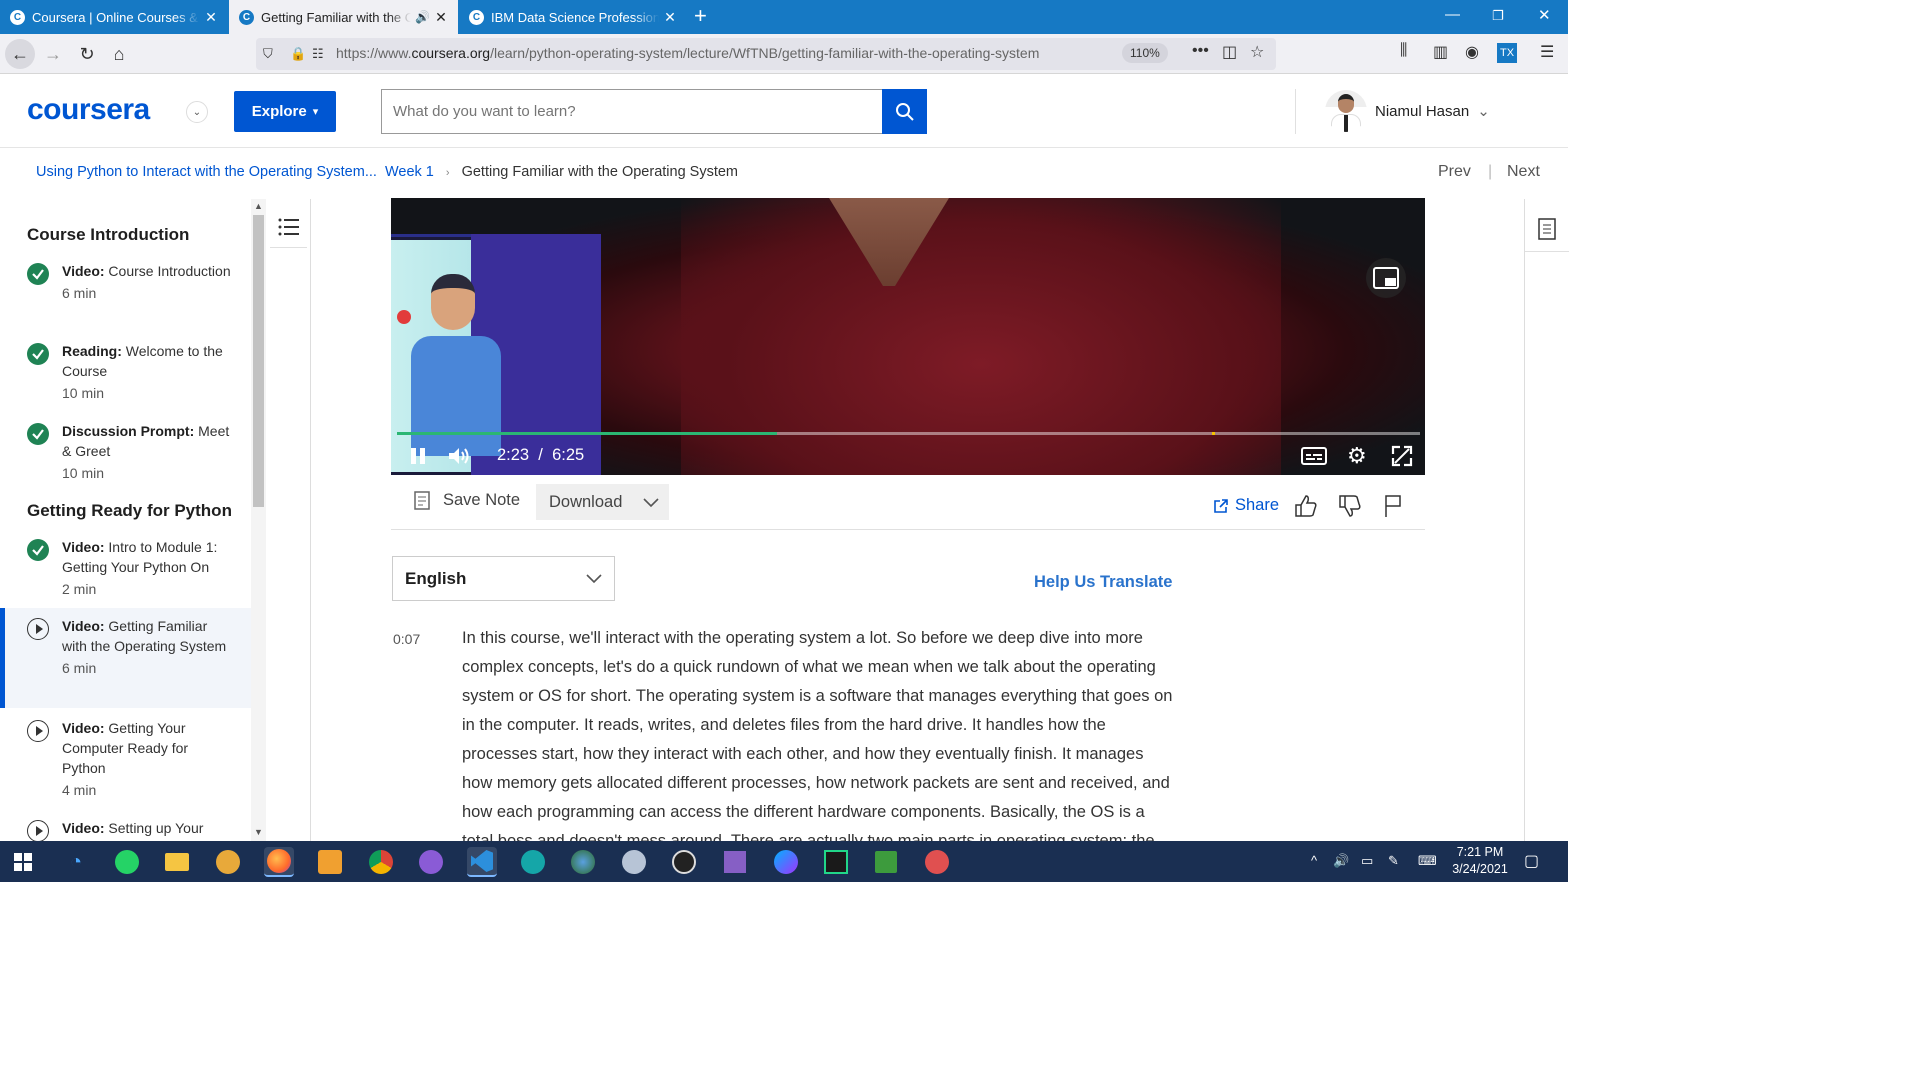  I want to click on language-select: English, so click(503, 578).